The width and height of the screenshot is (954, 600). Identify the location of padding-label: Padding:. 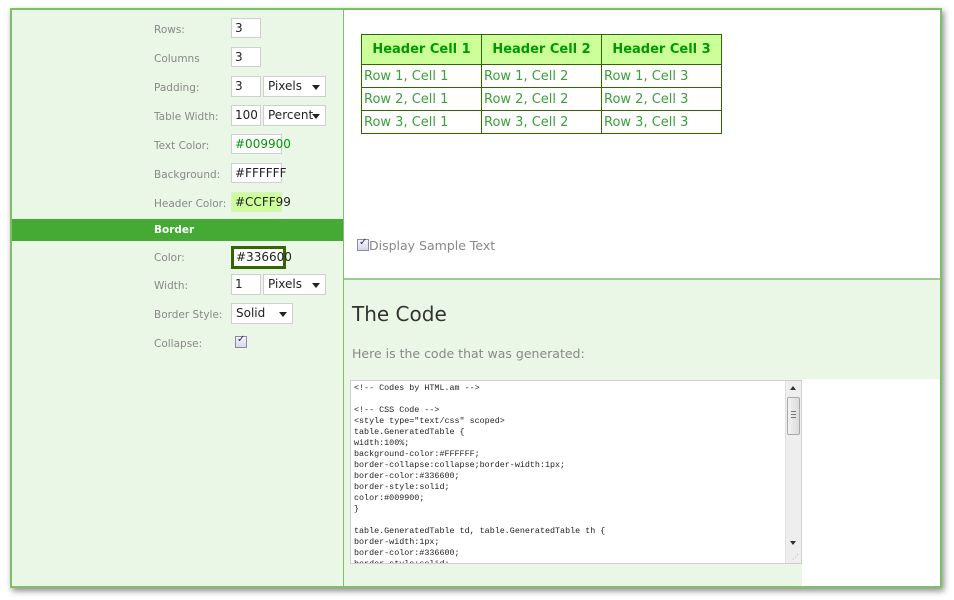
(177, 88).